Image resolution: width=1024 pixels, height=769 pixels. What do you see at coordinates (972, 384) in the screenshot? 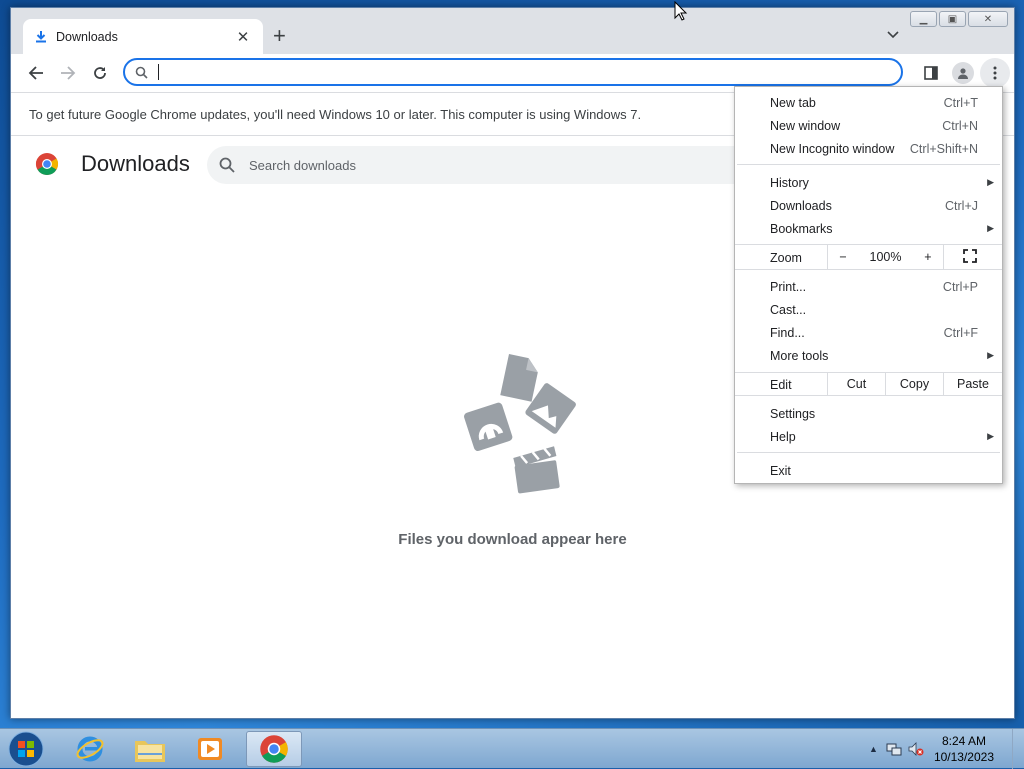
I see `paste-button: Paste` at bounding box center [972, 384].